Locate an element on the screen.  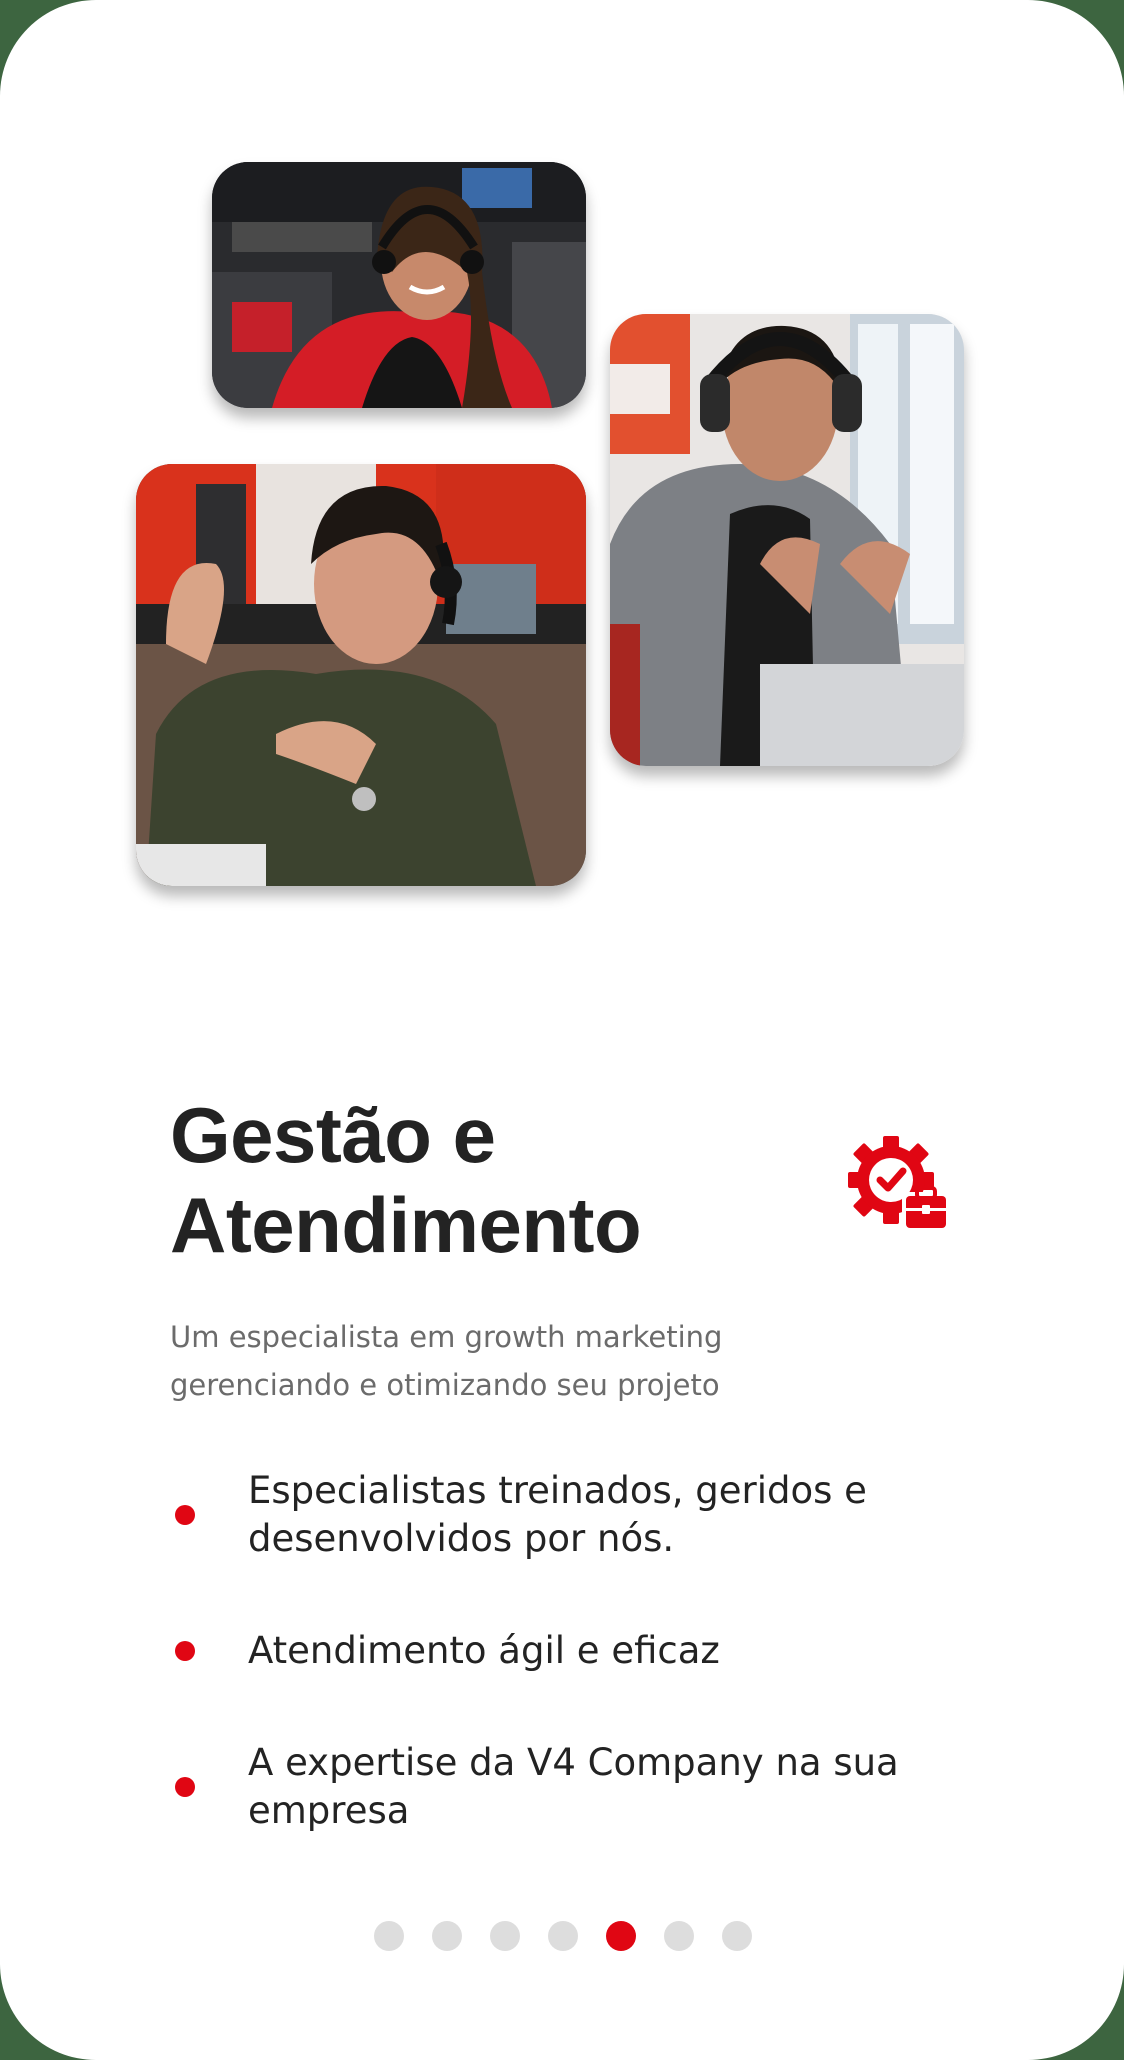
man-in-gray-blazer-with-headset-photo is located at coordinates (787, 540).